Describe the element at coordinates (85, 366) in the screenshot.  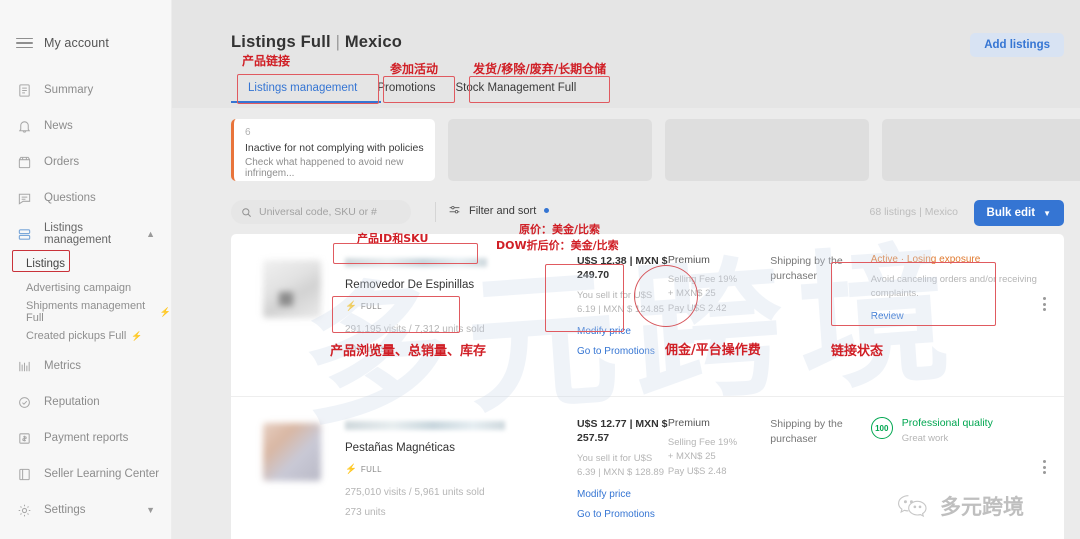
I see `sidebar-item-metrics: Metrics` at that location.